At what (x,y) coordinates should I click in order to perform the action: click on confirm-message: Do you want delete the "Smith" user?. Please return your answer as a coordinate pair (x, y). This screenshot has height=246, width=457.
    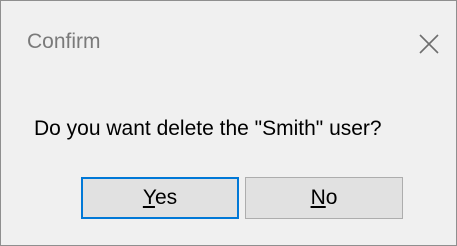
    Looking at the image, I should click on (208, 128).